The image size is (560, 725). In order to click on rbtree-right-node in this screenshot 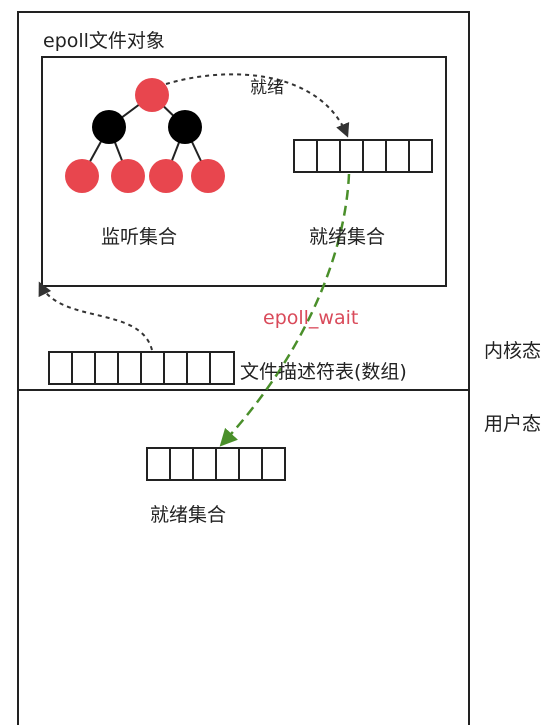, I will do `click(185, 127)`.